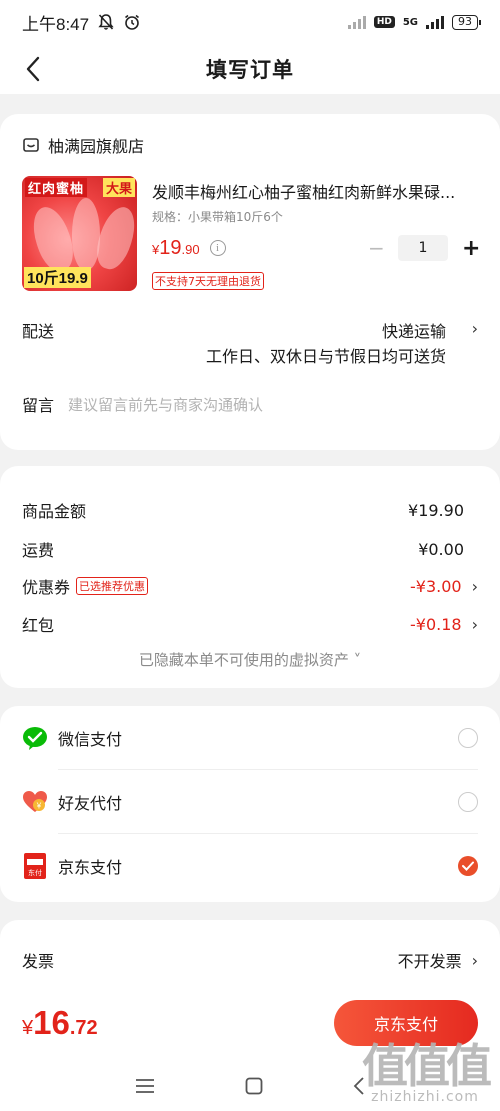 Image resolution: width=500 pixels, height=1111 pixels. Describe the element at coordinates (435, 22) in the screenshot. I see `signal-strong-icon` at that location.